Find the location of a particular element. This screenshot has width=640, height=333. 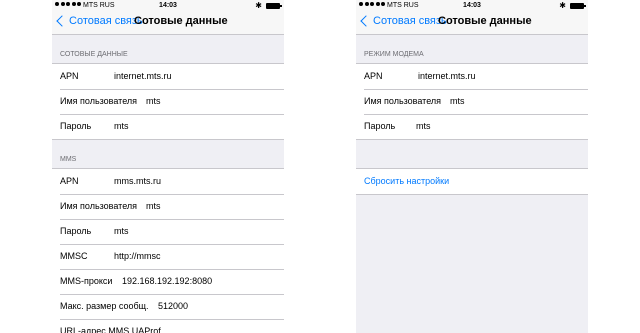

mms-username-field: mts is located at coordinates (153, 206).